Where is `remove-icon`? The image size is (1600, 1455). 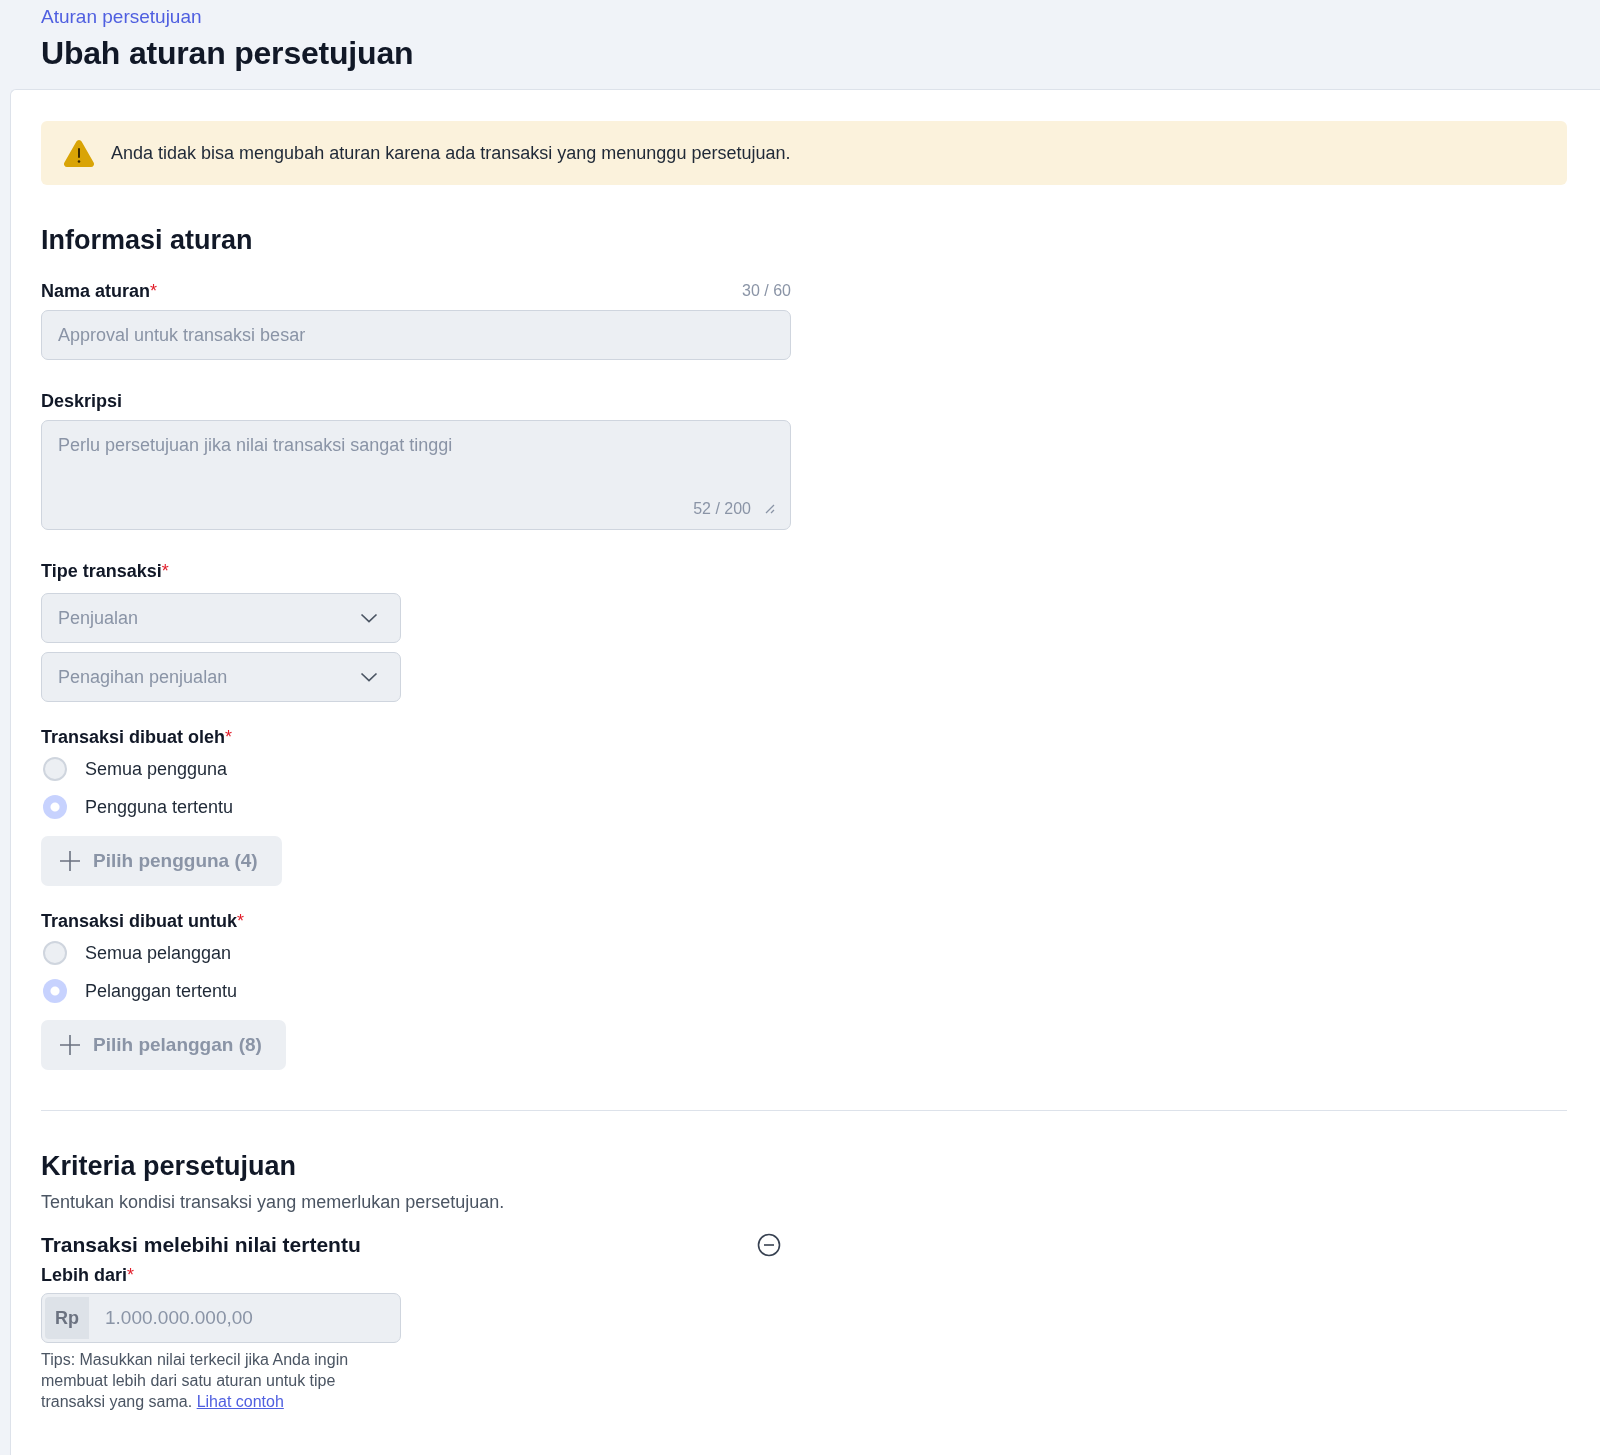 remove-icon is located at coordinates (769, 1245).